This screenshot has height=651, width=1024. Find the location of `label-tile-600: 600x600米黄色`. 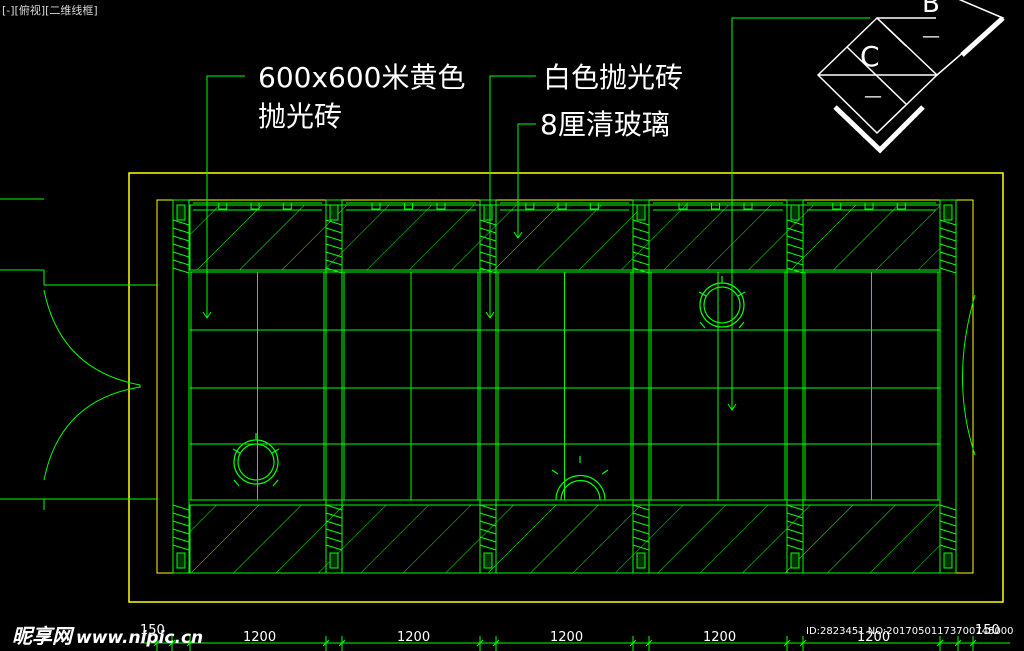

label-tile-600: 600x600米黄色 is located at coordinates (361, 77).